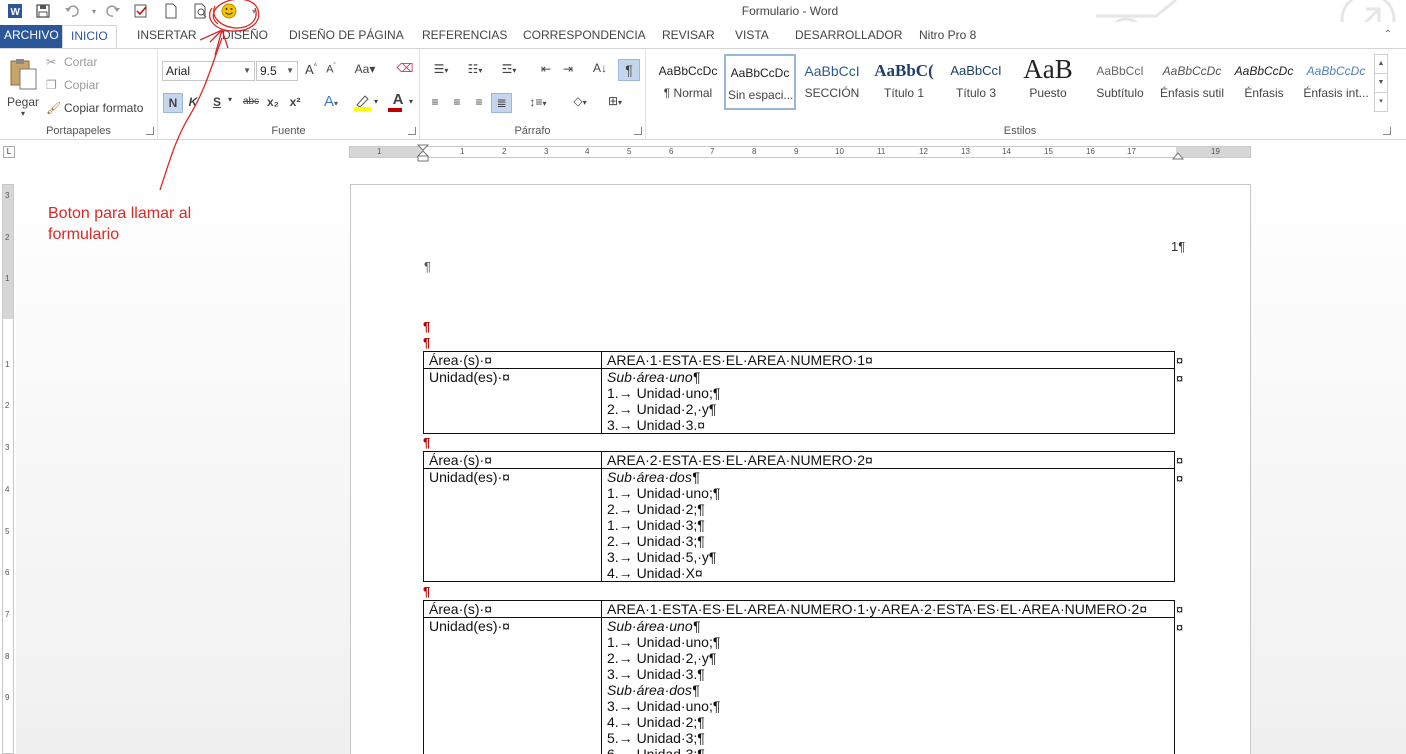  Describe the element at coordinates (600, 68) in the screenshot. I see `sort-icon: A↓` at that location.